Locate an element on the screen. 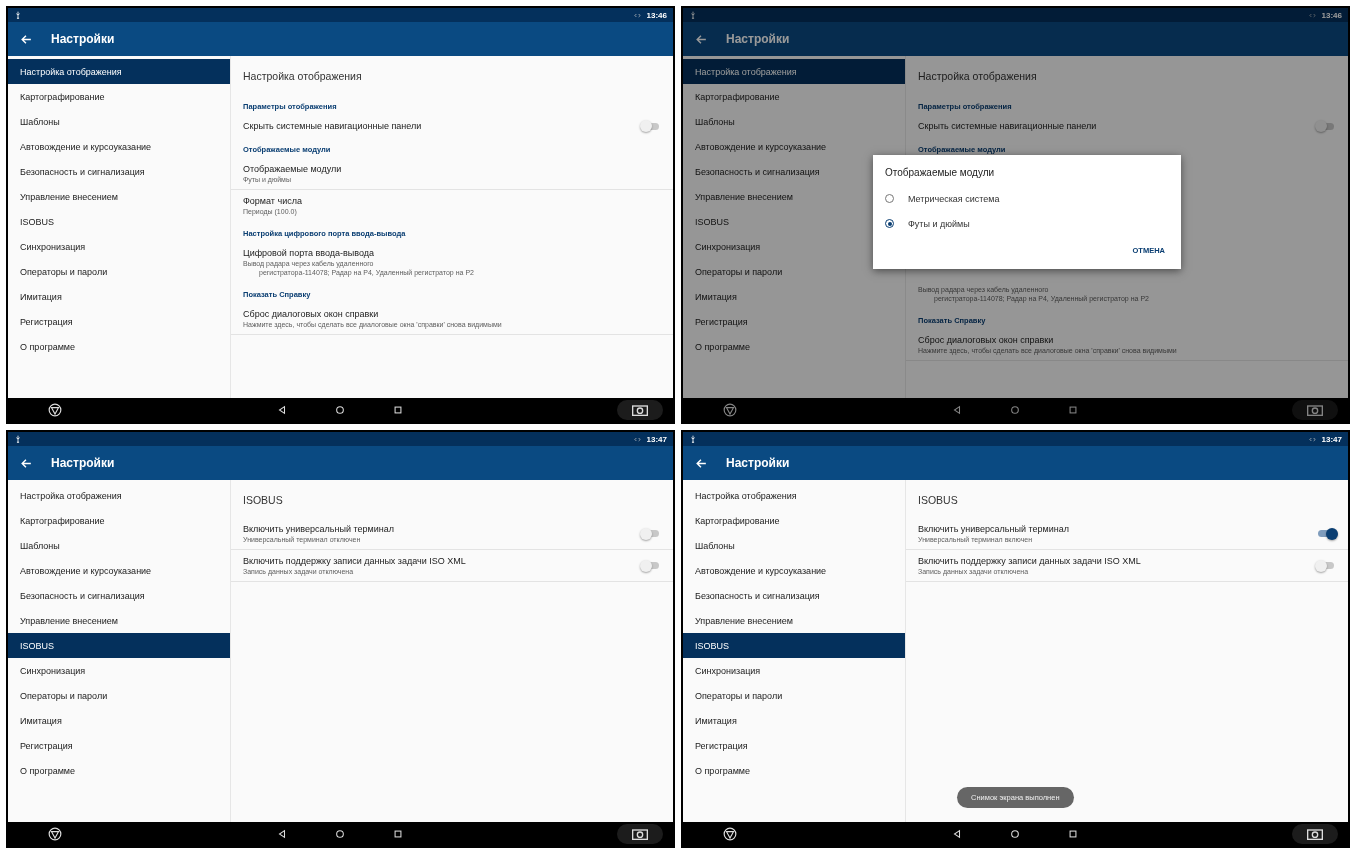  preference-title: Формат числа is located at coordinates (273, 201).